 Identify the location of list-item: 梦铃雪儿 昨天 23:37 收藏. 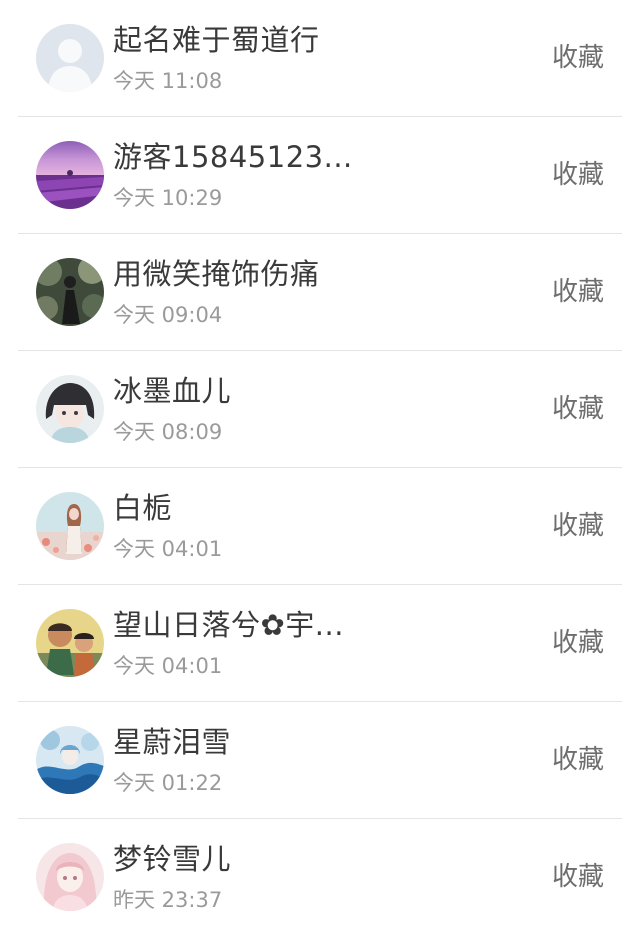
(320, 873).